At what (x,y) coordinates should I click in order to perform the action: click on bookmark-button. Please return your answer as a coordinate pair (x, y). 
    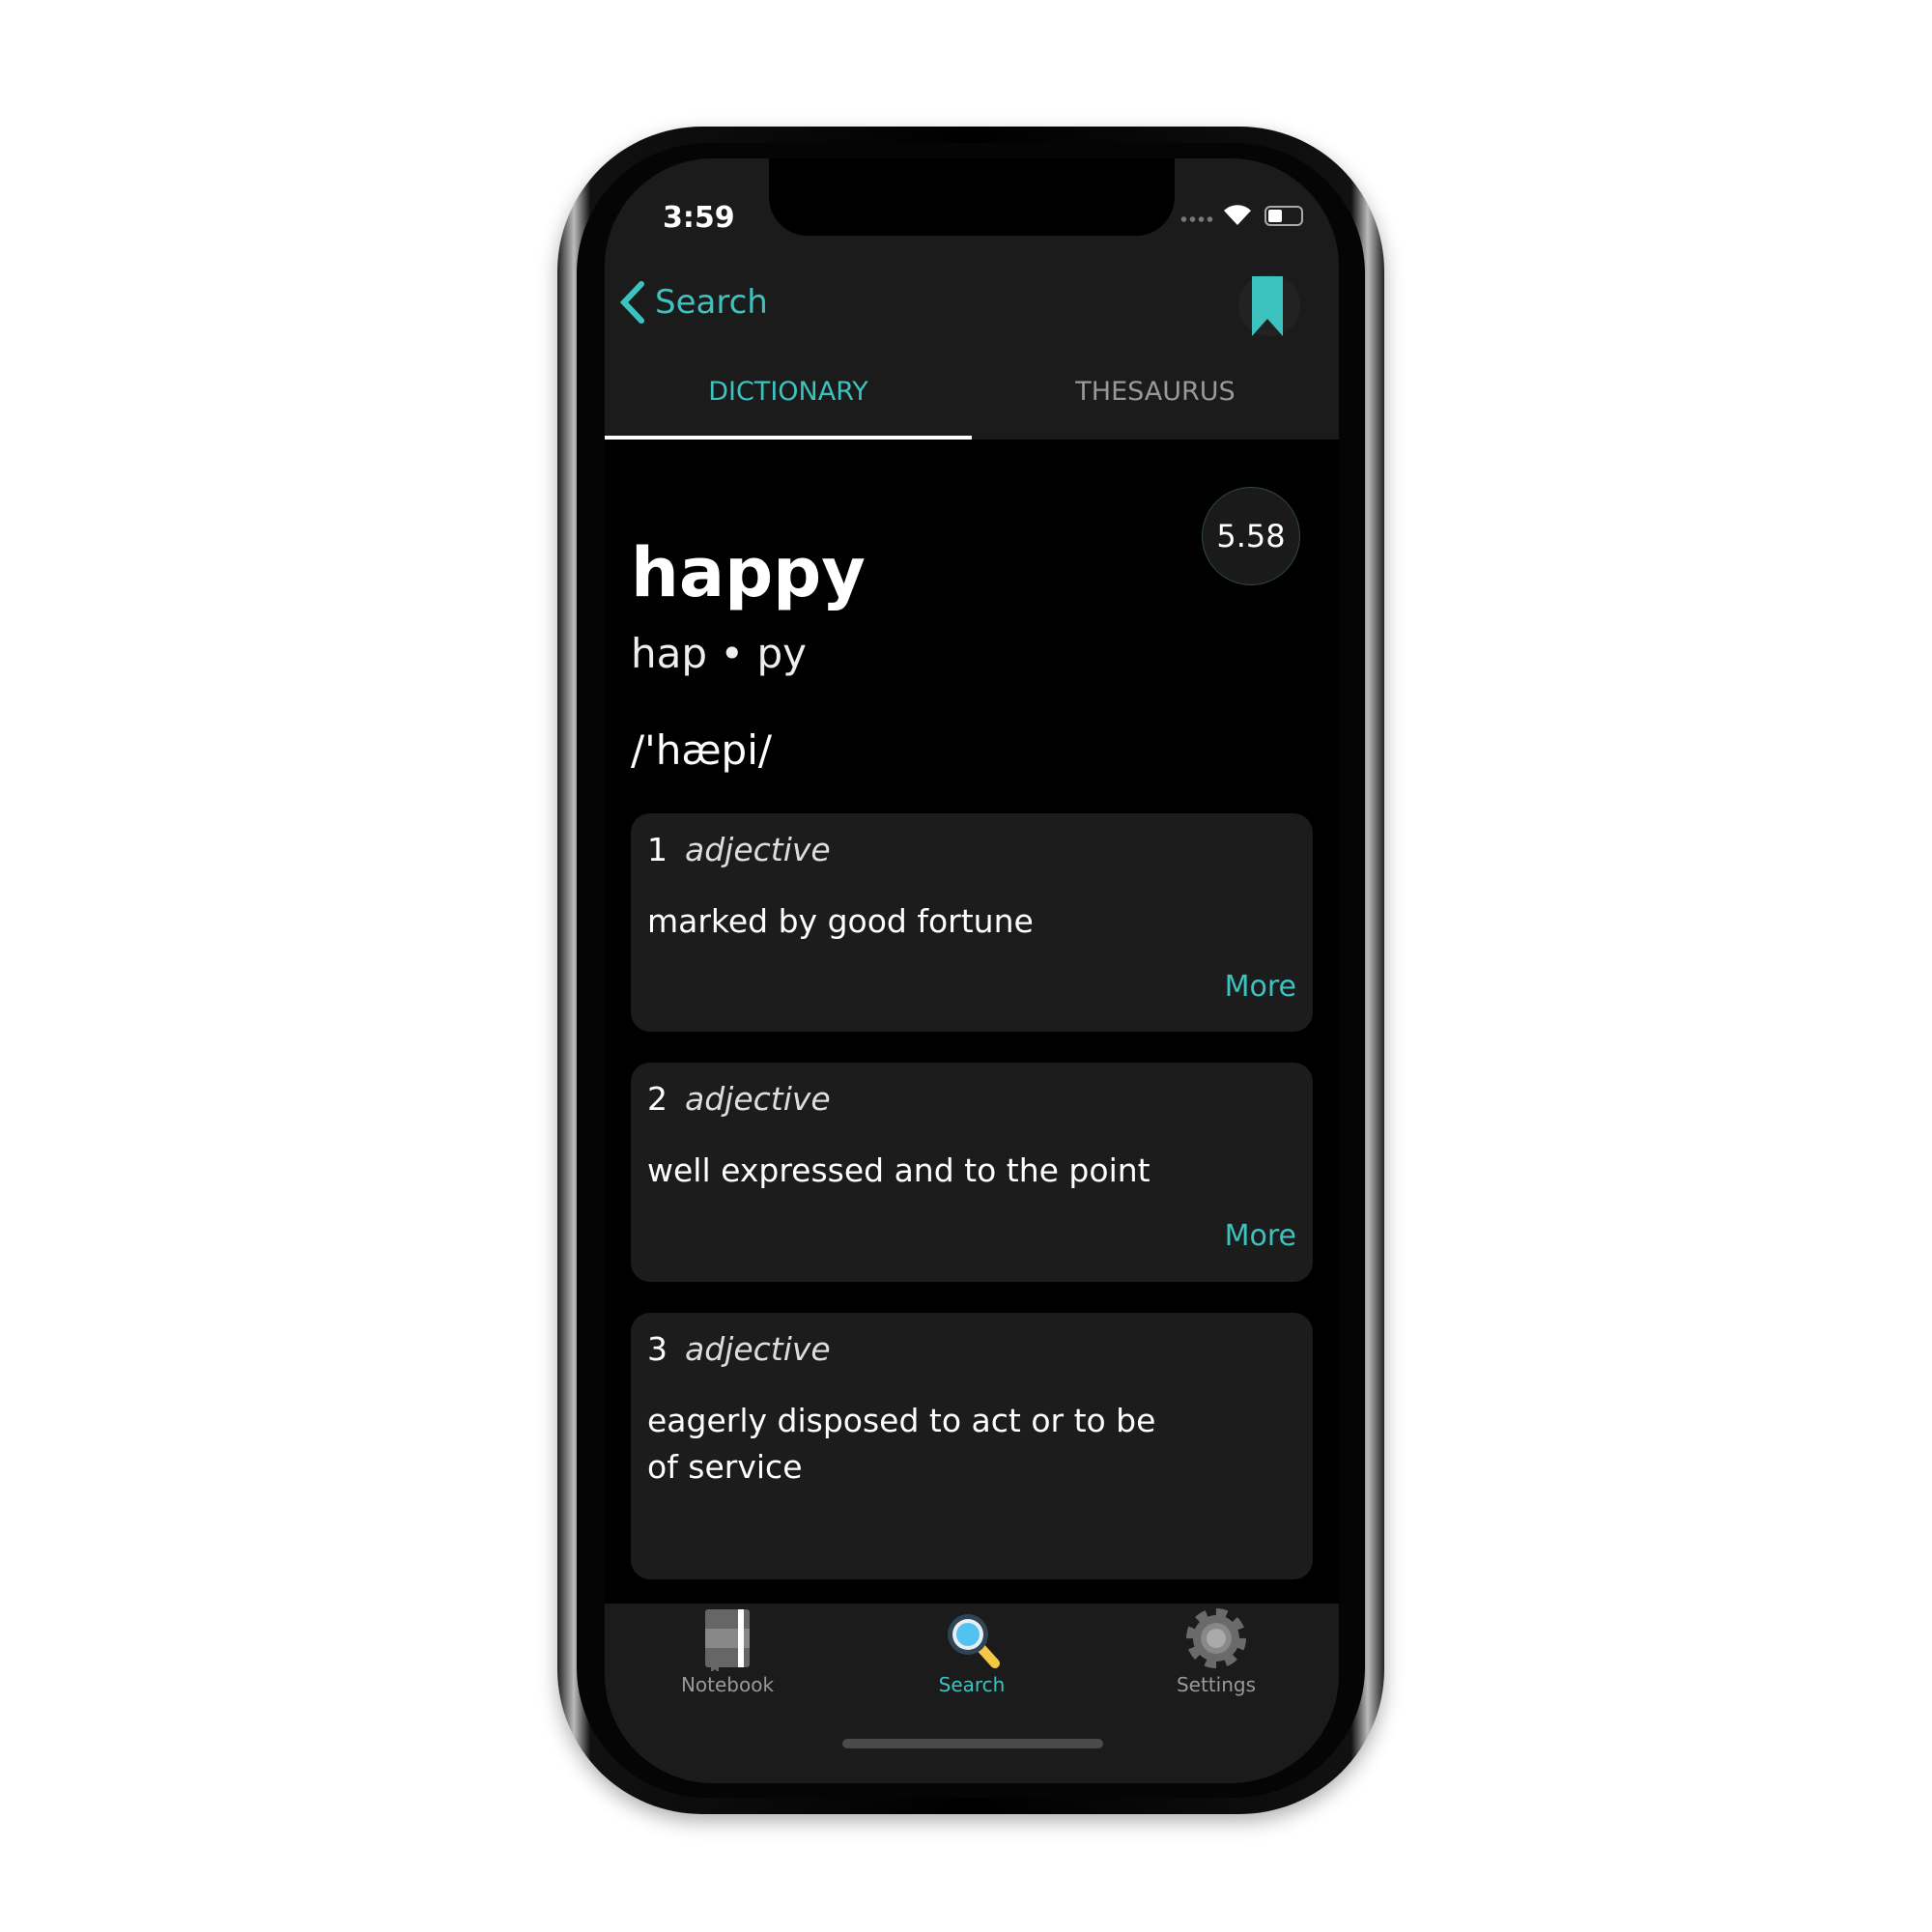
    Looking at the image, I should click on (1269, 305).